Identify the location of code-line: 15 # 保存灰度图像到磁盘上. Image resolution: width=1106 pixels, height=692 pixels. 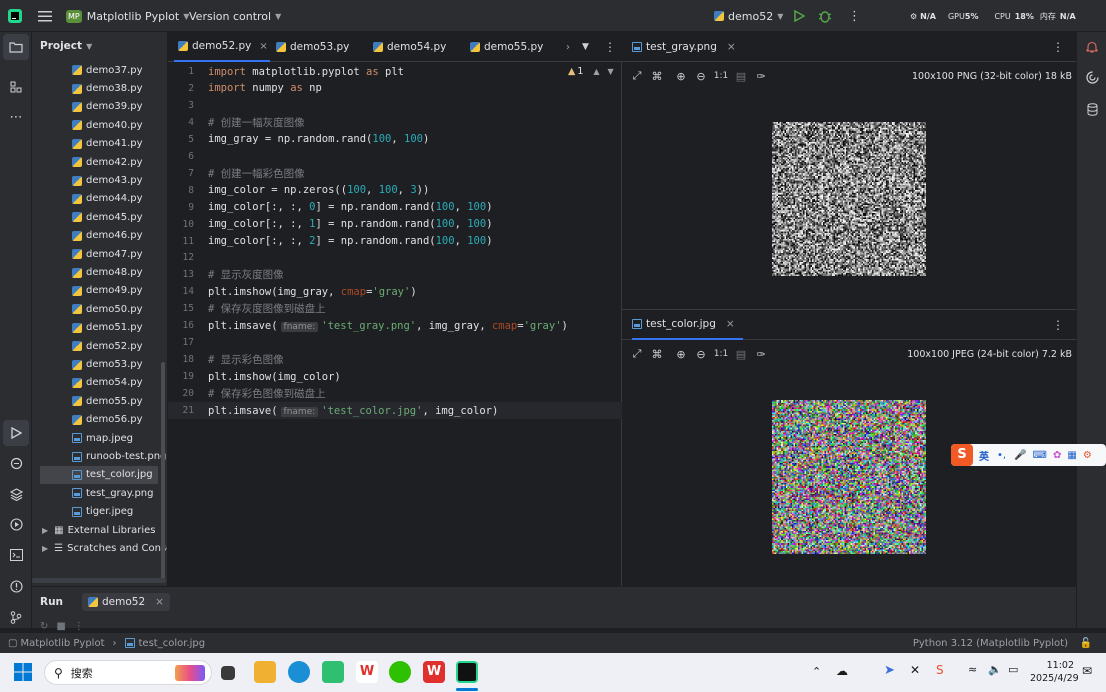
(395, 308).